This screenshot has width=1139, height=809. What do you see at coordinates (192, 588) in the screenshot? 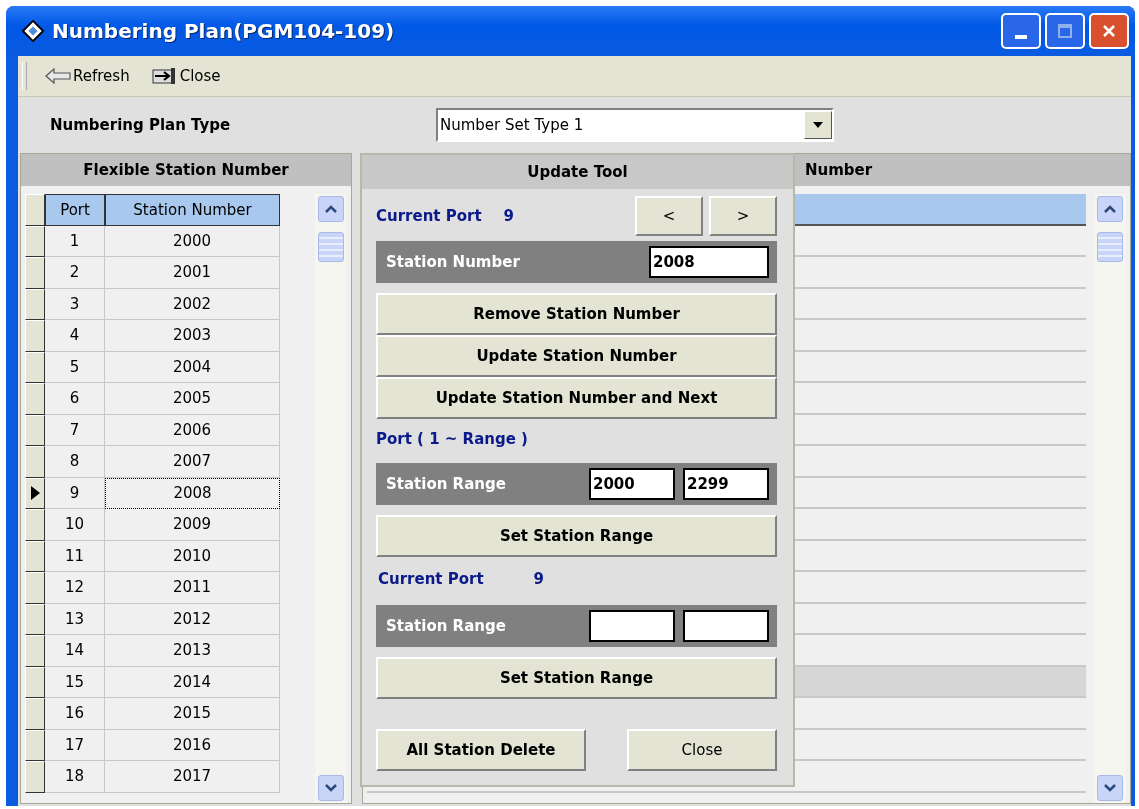
I see `table-cell: 2011` at bounding box center [192, 588].